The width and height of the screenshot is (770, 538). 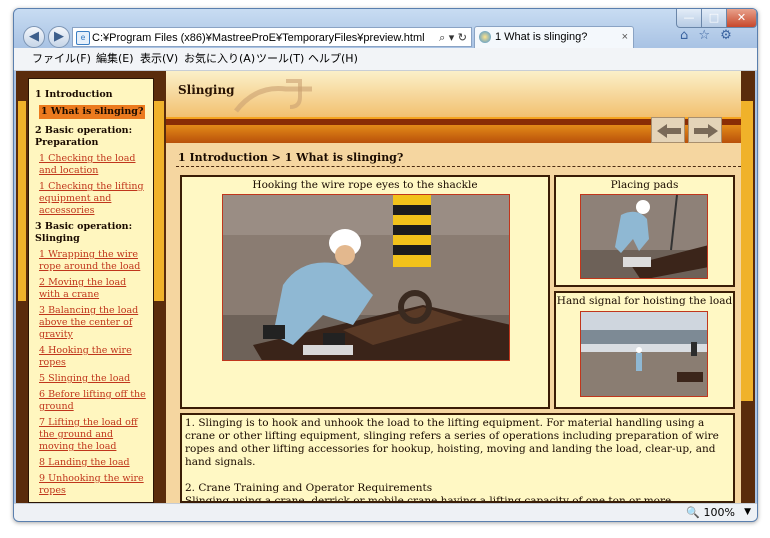 I want to click on photo-caption: Placing pads, so click(x=644, y=185).